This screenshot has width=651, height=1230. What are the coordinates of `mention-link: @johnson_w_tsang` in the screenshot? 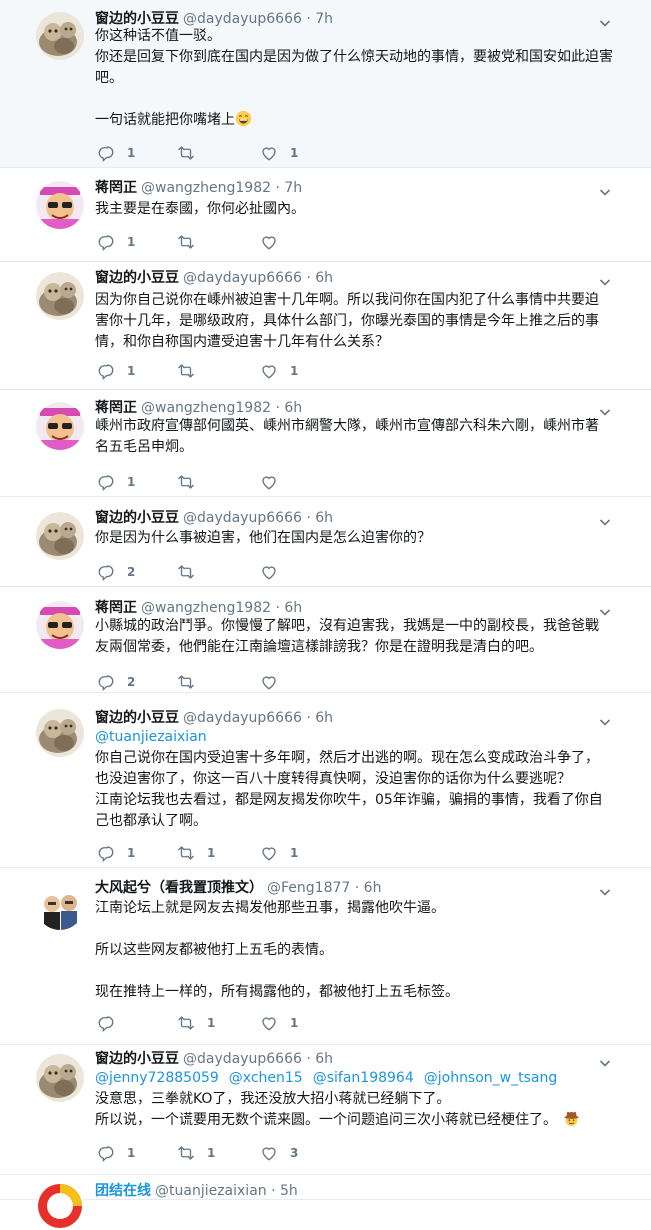 It's located at (491, 1078).